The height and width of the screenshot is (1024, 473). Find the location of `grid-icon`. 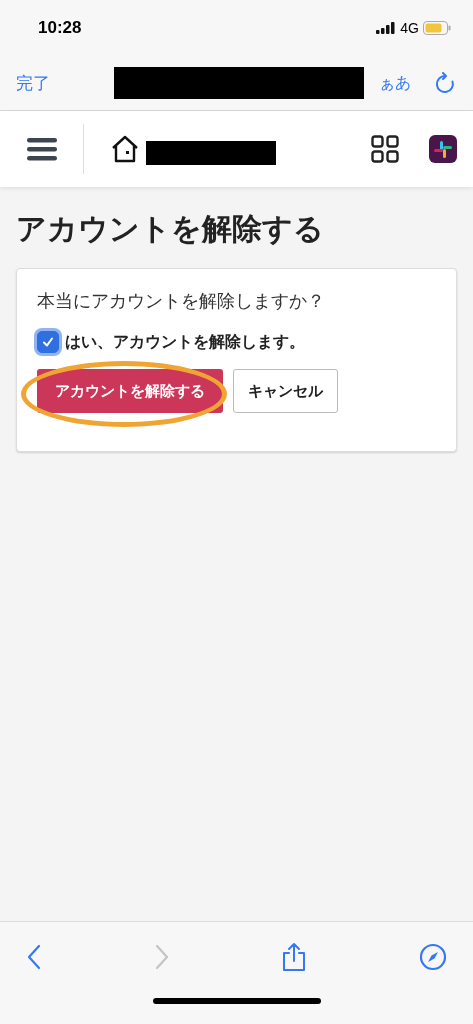

grid-icon is located at coordinates (385, 149).